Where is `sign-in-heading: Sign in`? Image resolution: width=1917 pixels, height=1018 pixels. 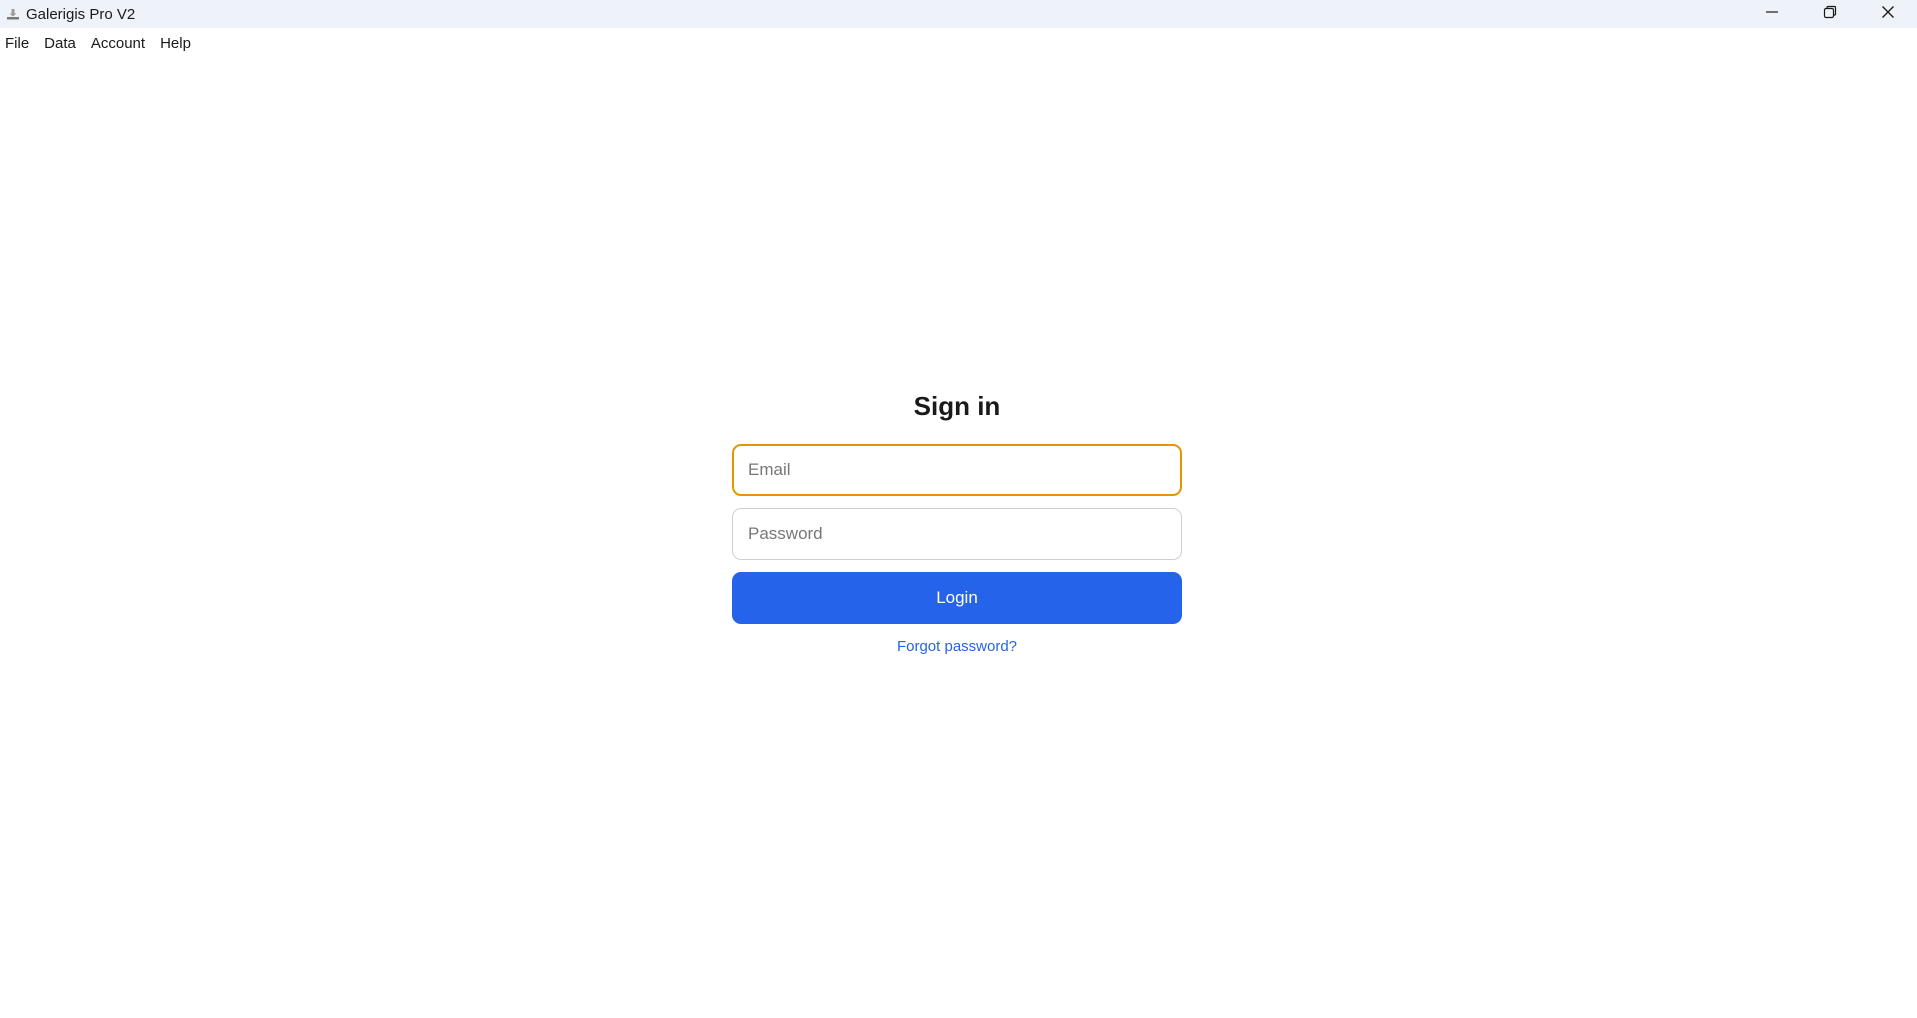
sign-in-heading: Sign in is located at coordinates (957, 406).